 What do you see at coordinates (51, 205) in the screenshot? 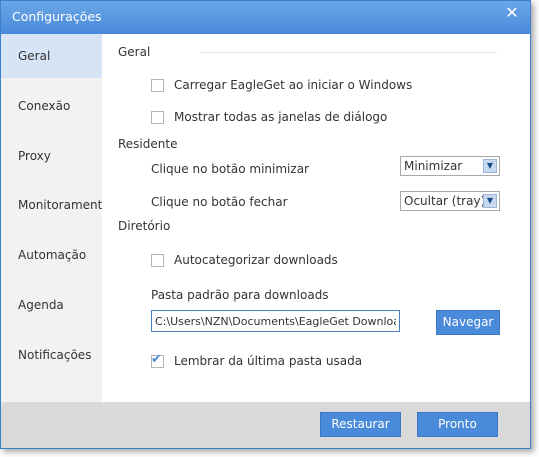
I see `sidebar-item-monitoramento: Monitoramento` at bounding box center [51, 205].